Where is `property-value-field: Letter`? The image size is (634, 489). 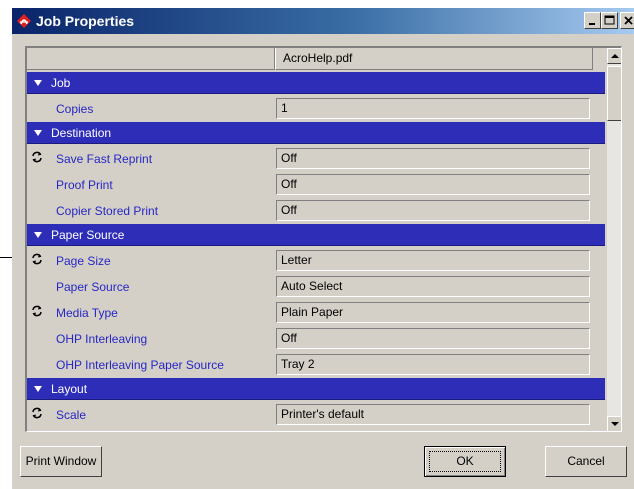
property-value-field: Letter is located at coordinates (433, 260).